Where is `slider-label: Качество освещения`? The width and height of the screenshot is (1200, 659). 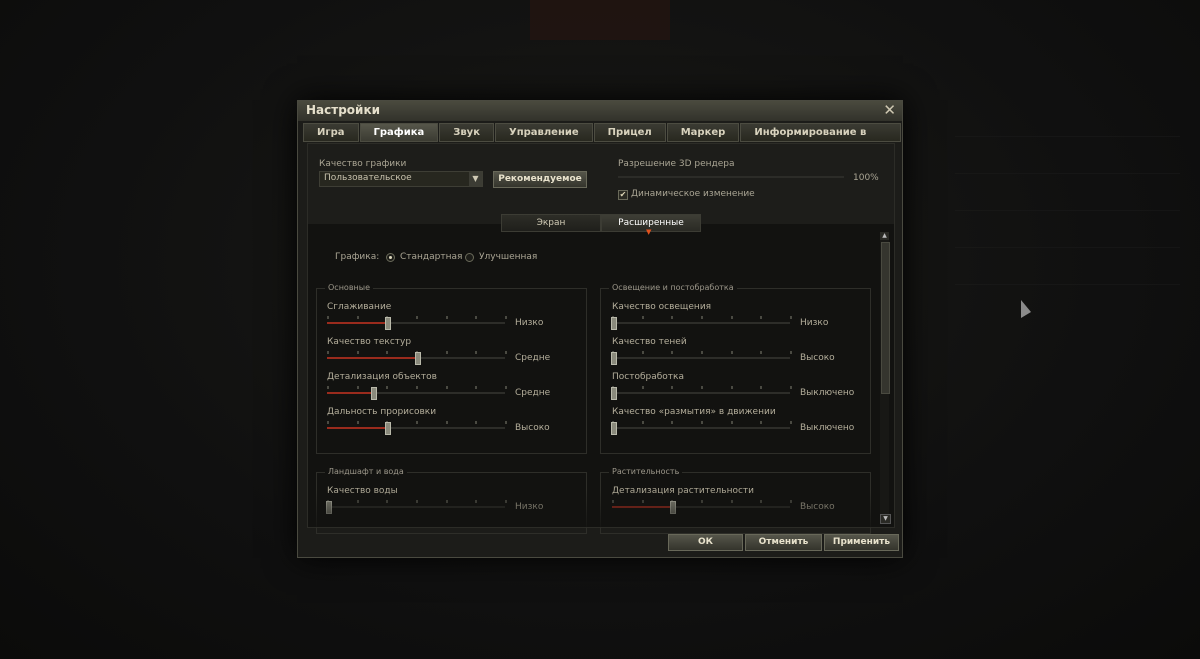 slider-label: Качество освещения is located at coordinates (662, 307).